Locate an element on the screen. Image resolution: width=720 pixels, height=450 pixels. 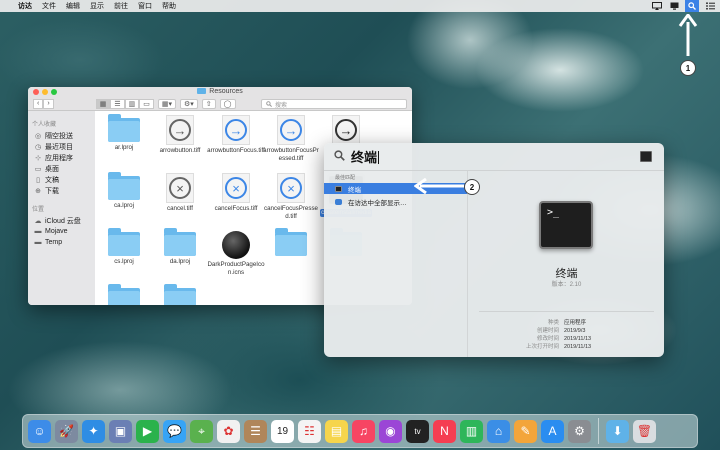
trash-icon: 🗑 is located at coordinates (644, 431).